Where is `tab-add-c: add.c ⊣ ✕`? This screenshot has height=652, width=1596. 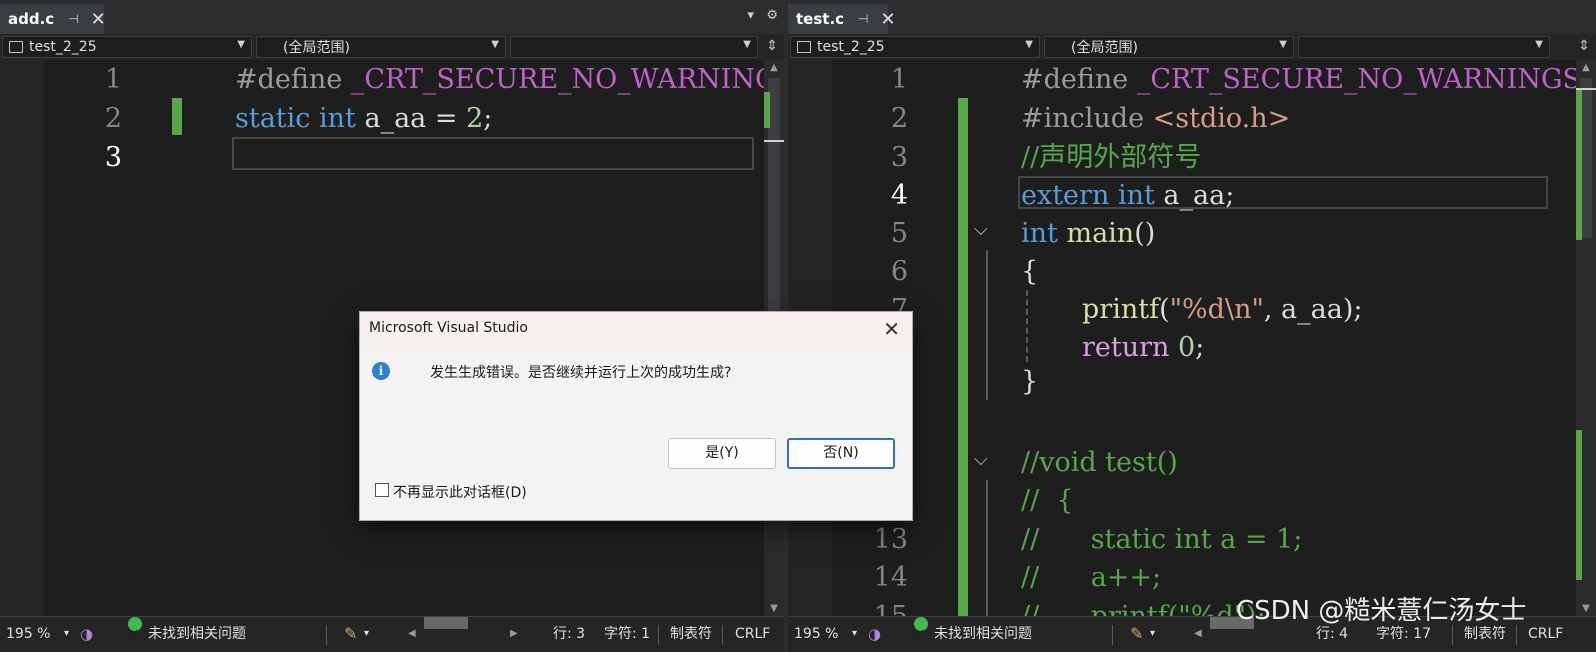
tab-add-c: add.c ⊣ ✕ is located at coordinates (53, 19).